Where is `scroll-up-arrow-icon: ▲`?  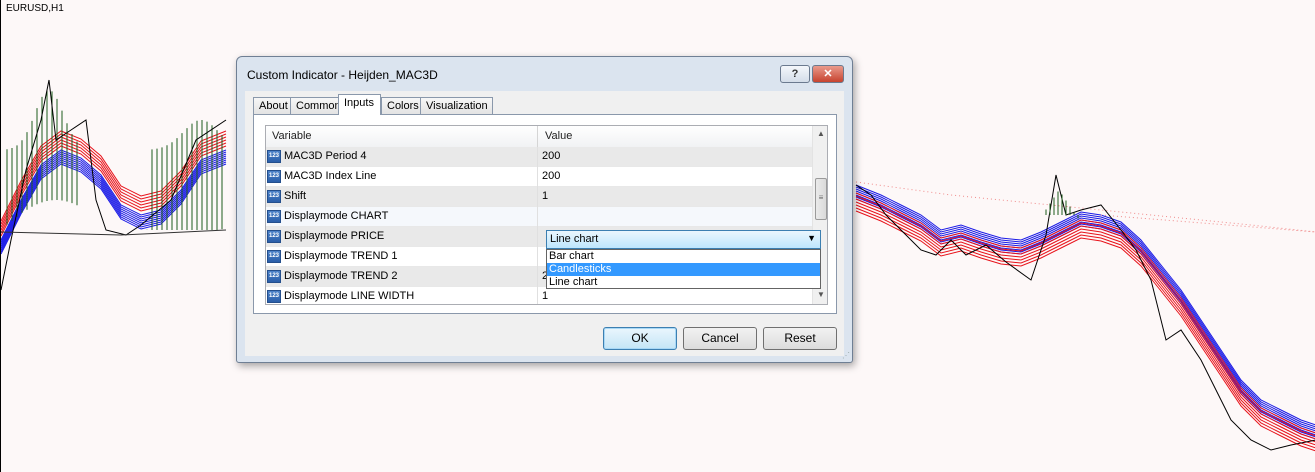 scroll-up-arrow-icon: ▲ is located at coordinates (820, 134).